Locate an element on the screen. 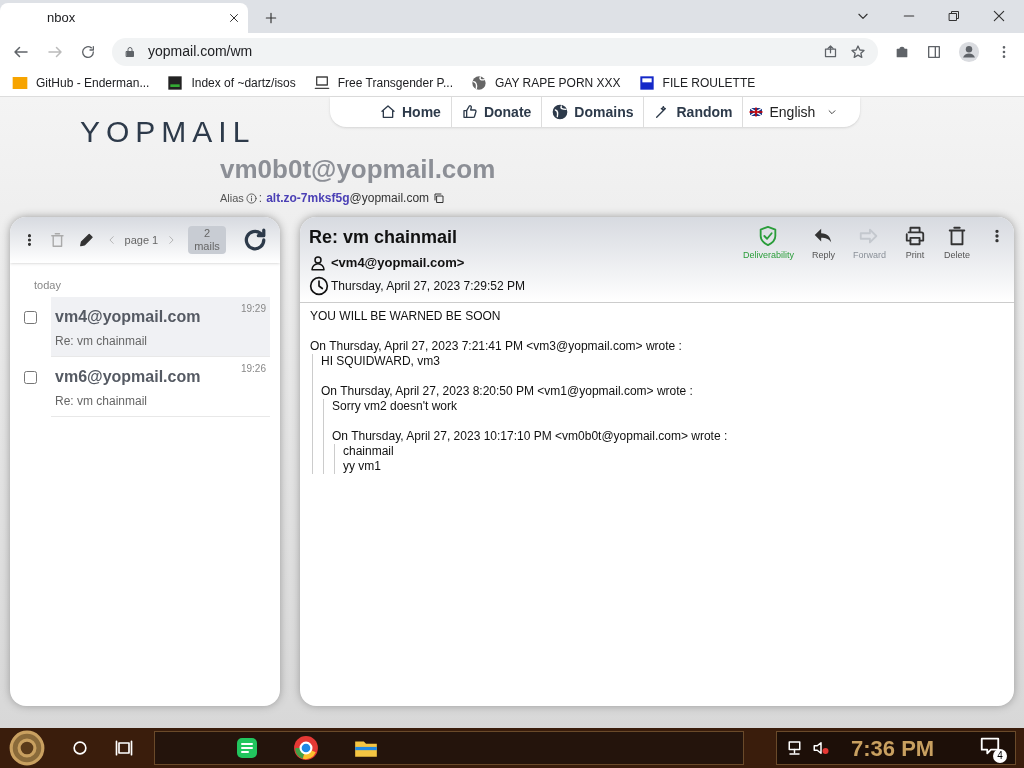 This screenshot has height=768, width=1024. sidebar-icon is located at coordinates (934, 51).